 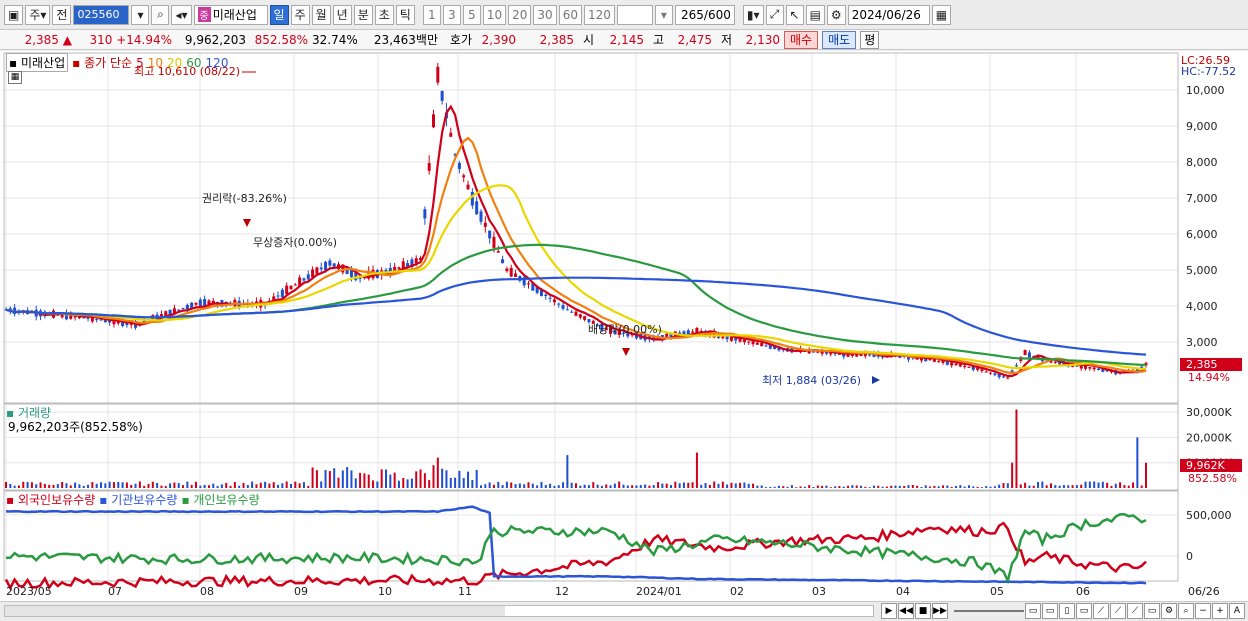 What do you see at coordinates (363, 14) in the screenshot?
I see `period-minute: 분` at bounding box center [363, 14].